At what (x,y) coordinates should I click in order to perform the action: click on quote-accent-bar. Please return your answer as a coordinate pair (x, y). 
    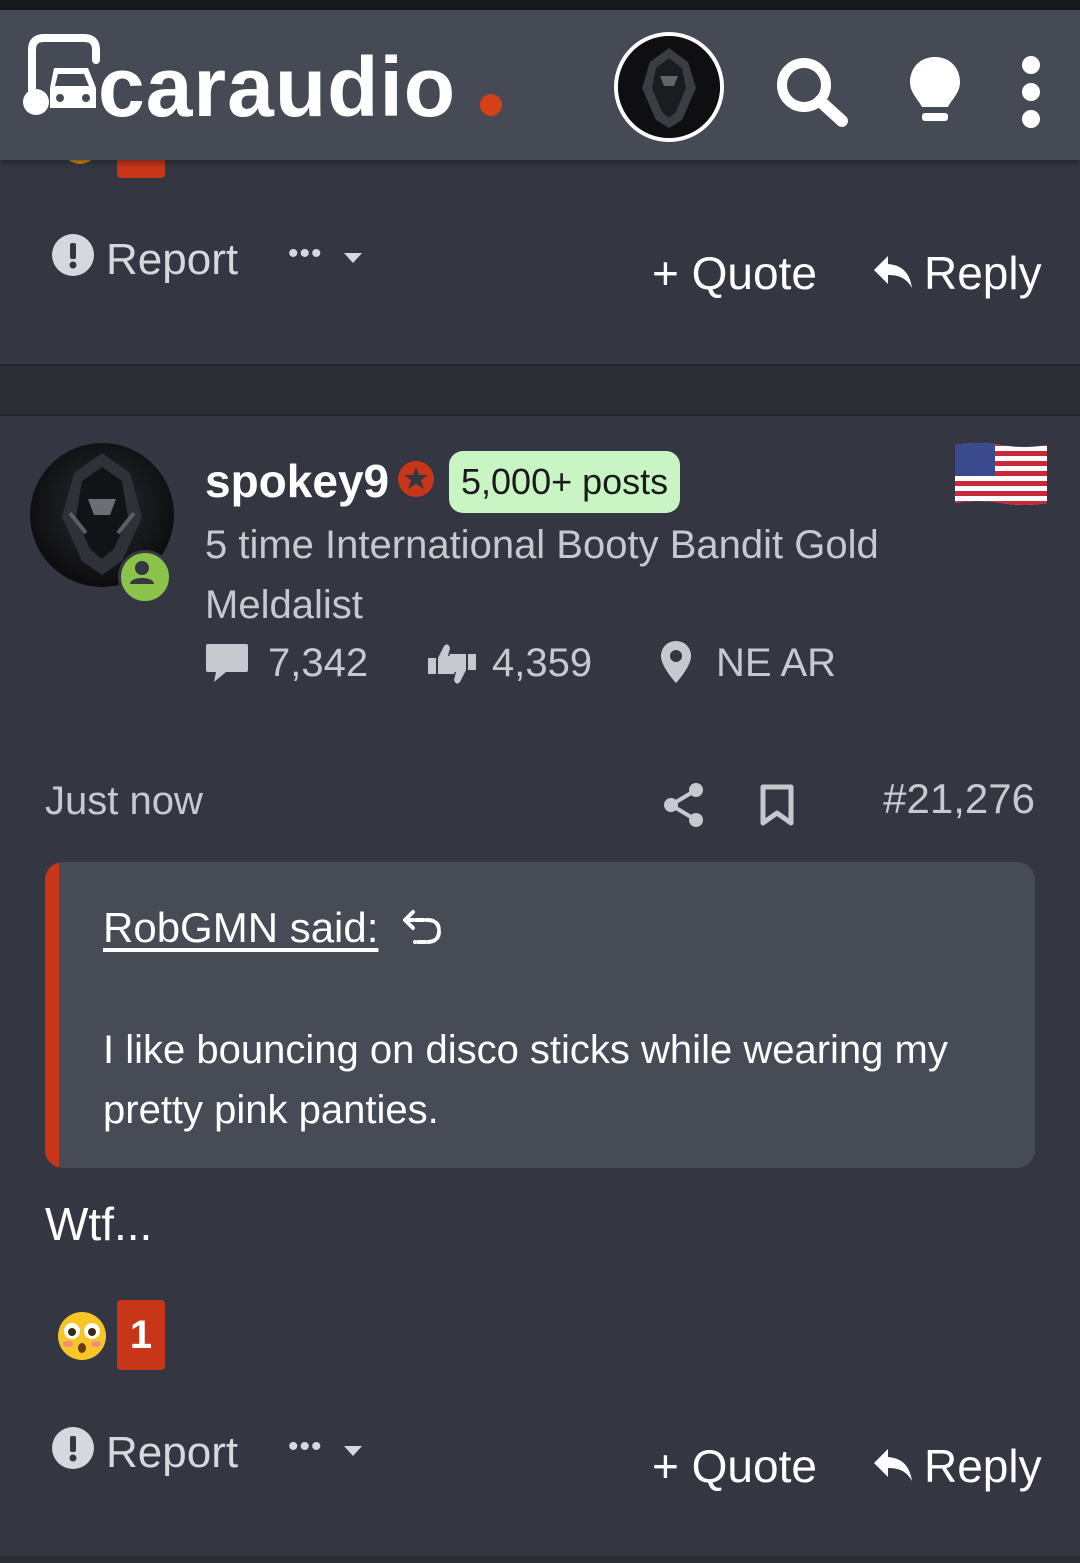
    Looking at the image, I should click on (52, 1015).